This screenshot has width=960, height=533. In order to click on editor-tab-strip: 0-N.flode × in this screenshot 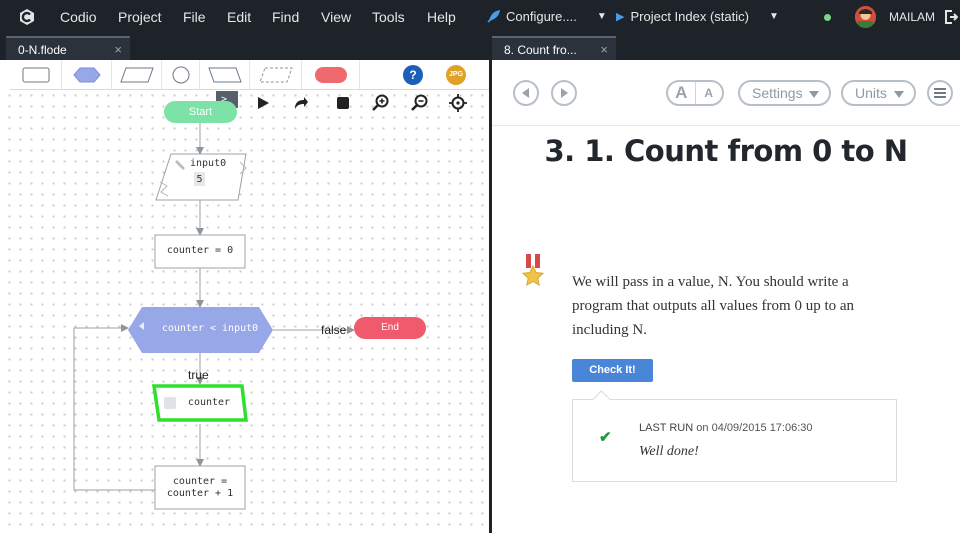, I will do `click(244, 47)`.